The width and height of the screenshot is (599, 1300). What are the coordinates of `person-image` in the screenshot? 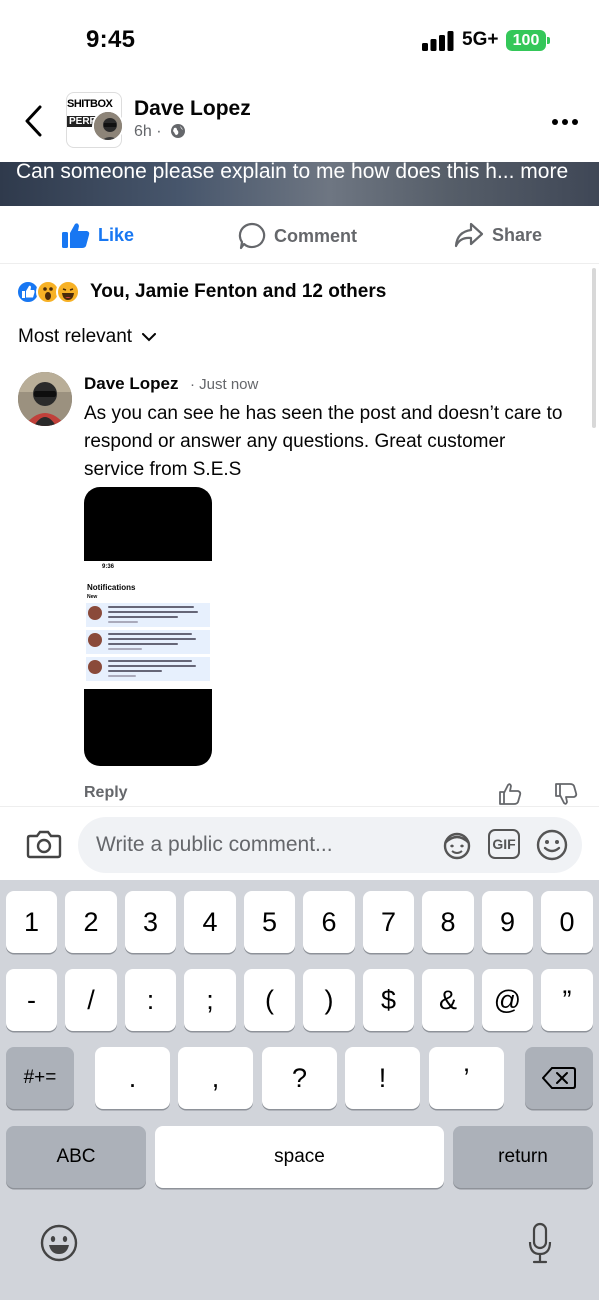 It's located at (45, 399).